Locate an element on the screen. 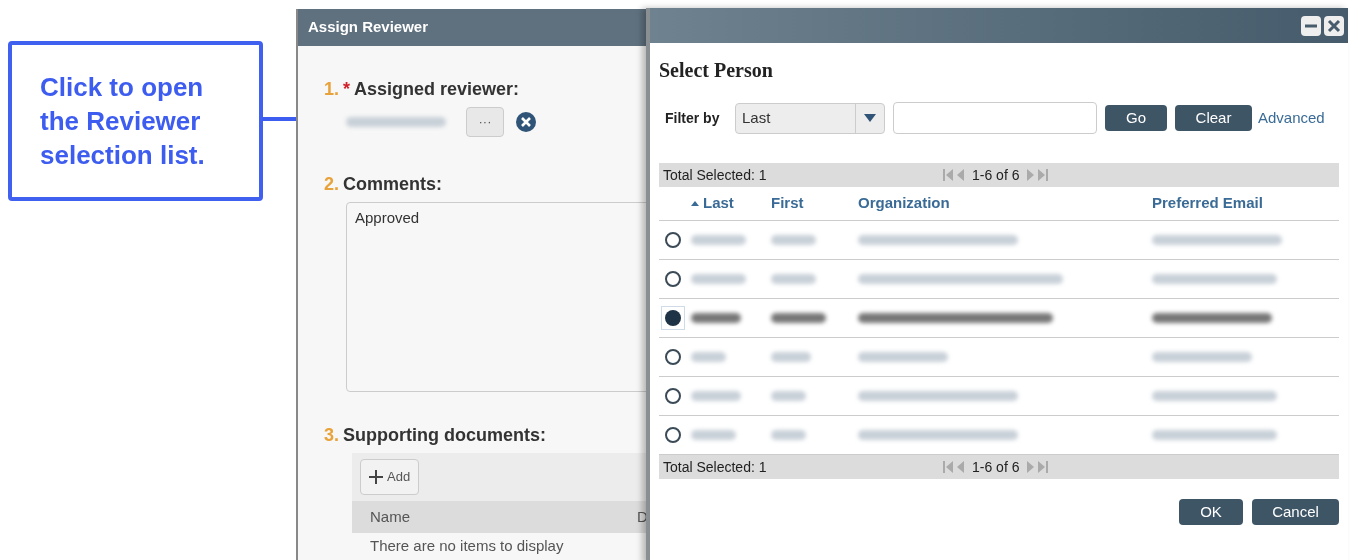  cancel-button: Cancel is located at coordinates (1295, 512).